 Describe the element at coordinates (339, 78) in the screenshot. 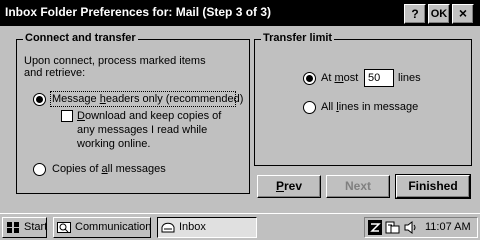

I see `at-most-label: At most` at that location.